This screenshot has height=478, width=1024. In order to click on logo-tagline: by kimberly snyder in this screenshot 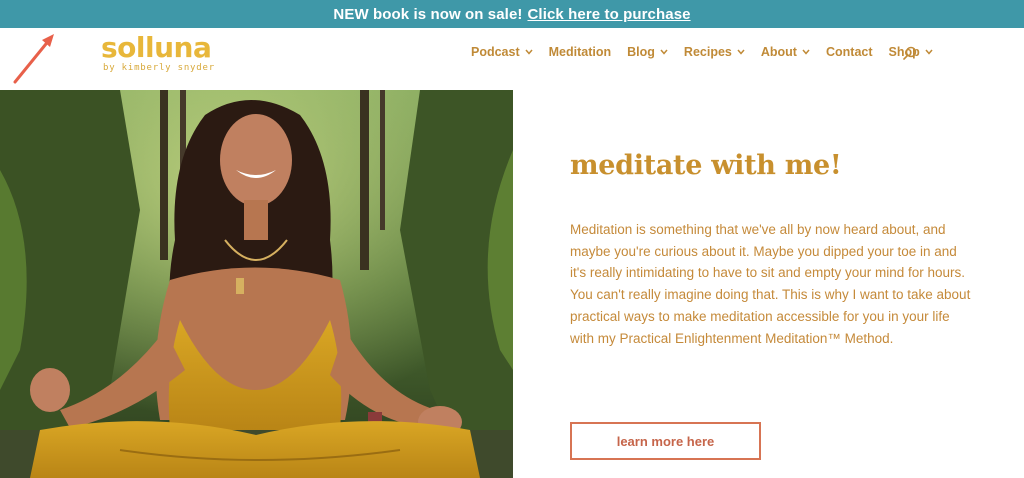, I will do `click(159, 68)`.